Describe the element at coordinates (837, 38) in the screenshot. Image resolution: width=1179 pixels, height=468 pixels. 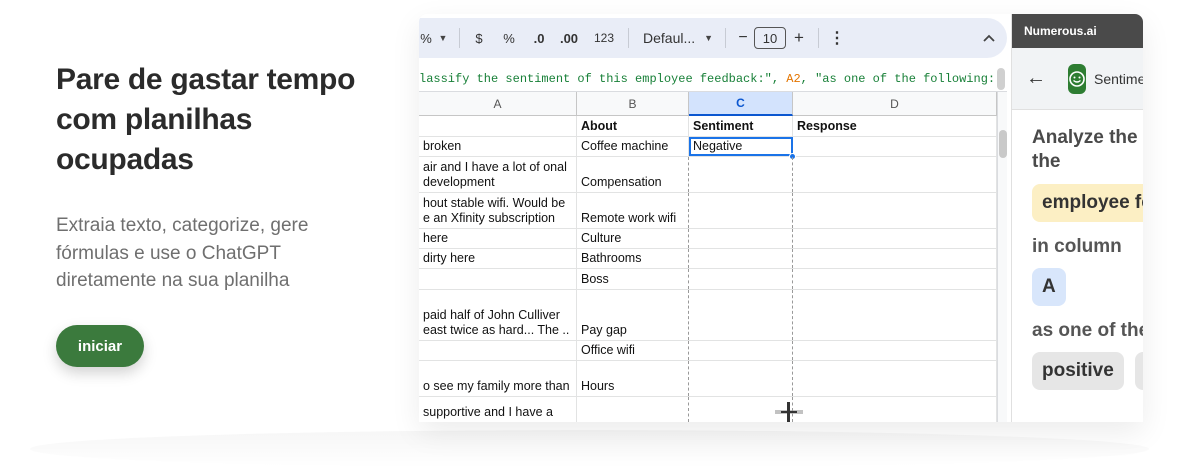
I see `more-options-icon: ⋮` at that location.